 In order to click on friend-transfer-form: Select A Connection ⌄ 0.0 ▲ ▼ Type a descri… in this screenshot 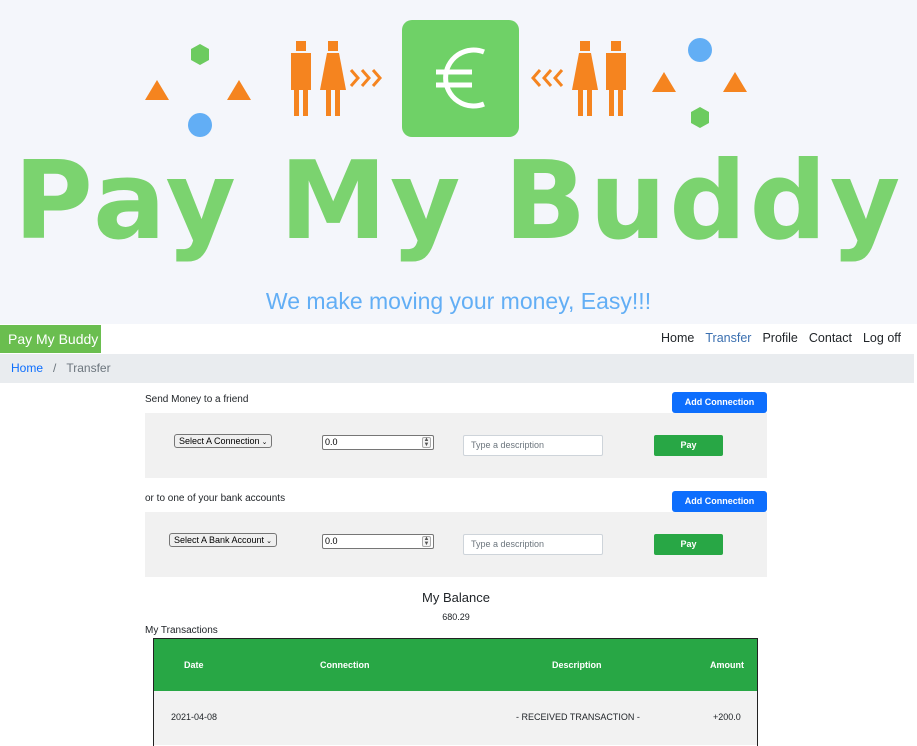, I will do `click(456, 445)`.